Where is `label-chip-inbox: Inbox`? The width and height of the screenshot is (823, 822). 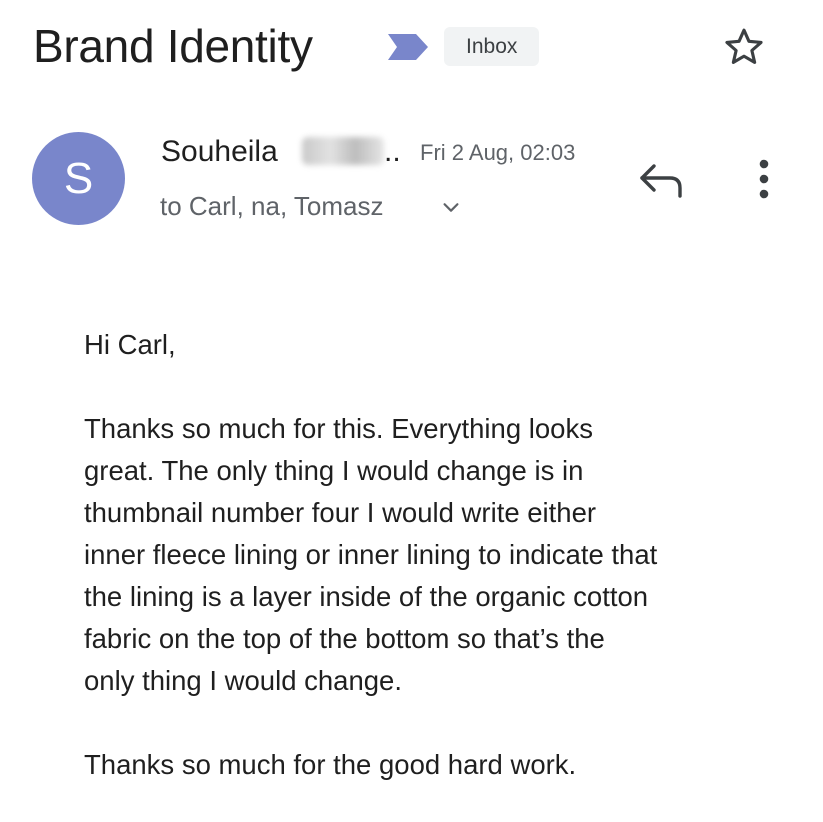 label-chip-inbox: Inbox is located at coordinates (492, 46).